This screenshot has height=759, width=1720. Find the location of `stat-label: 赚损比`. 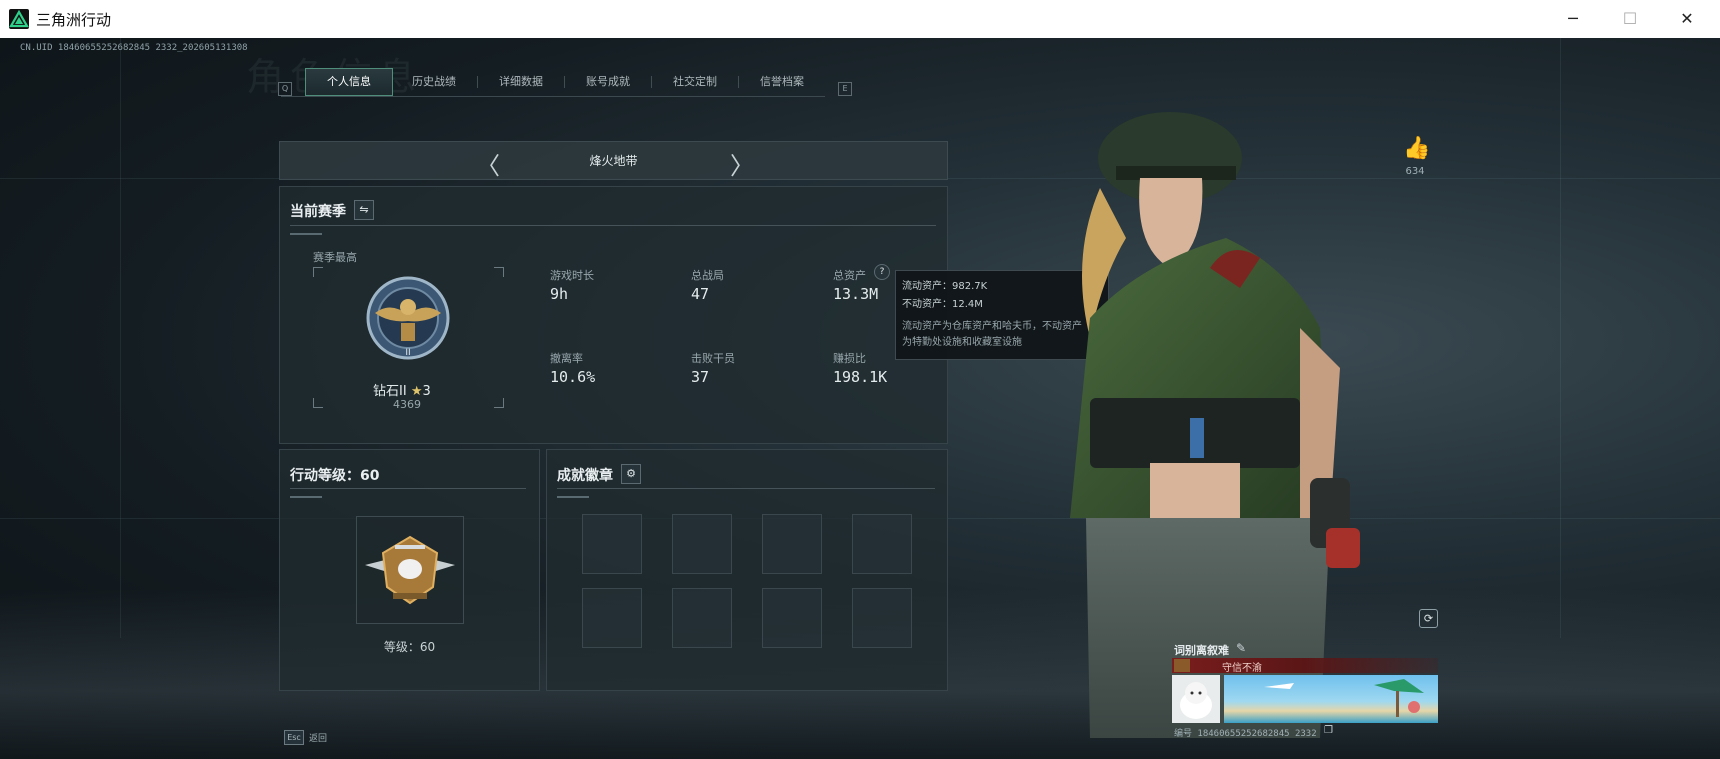

stat-label: 赚损比 is located at coordinates (849, 358).